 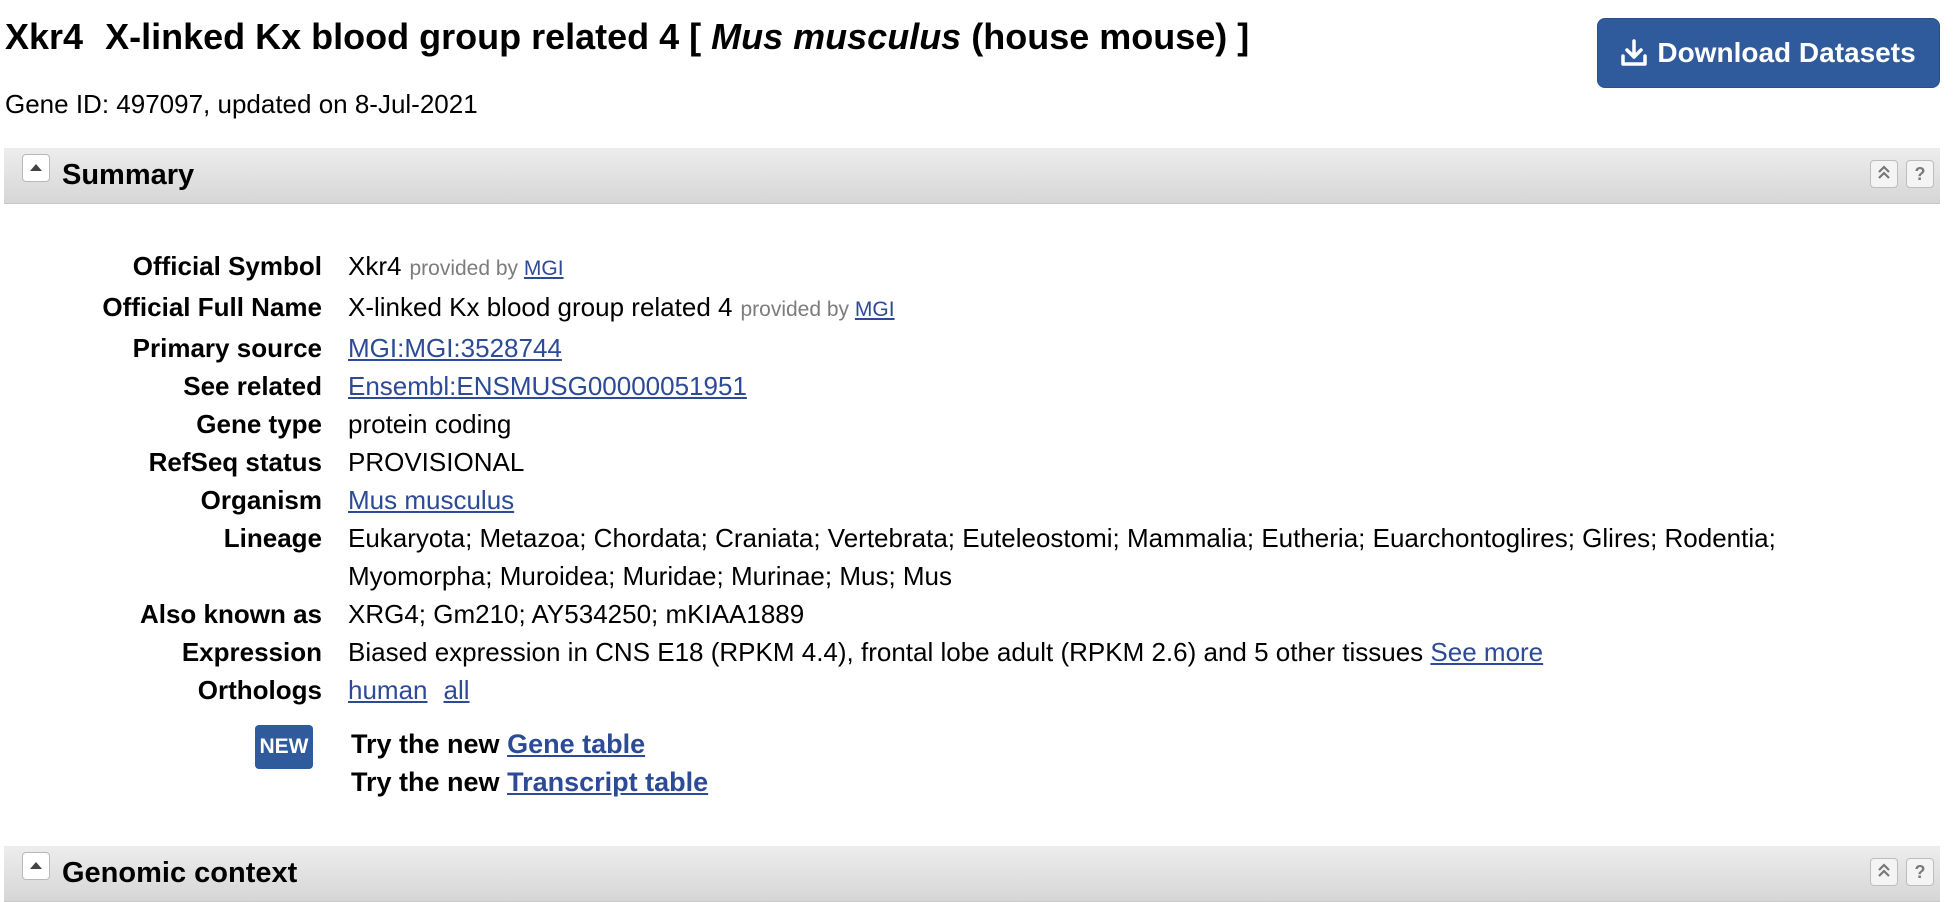 What do you see at coordinates (375, 266) in the screenshot?
I see `official-symbol-text: Xkr4` at bounding box center [375, 266].